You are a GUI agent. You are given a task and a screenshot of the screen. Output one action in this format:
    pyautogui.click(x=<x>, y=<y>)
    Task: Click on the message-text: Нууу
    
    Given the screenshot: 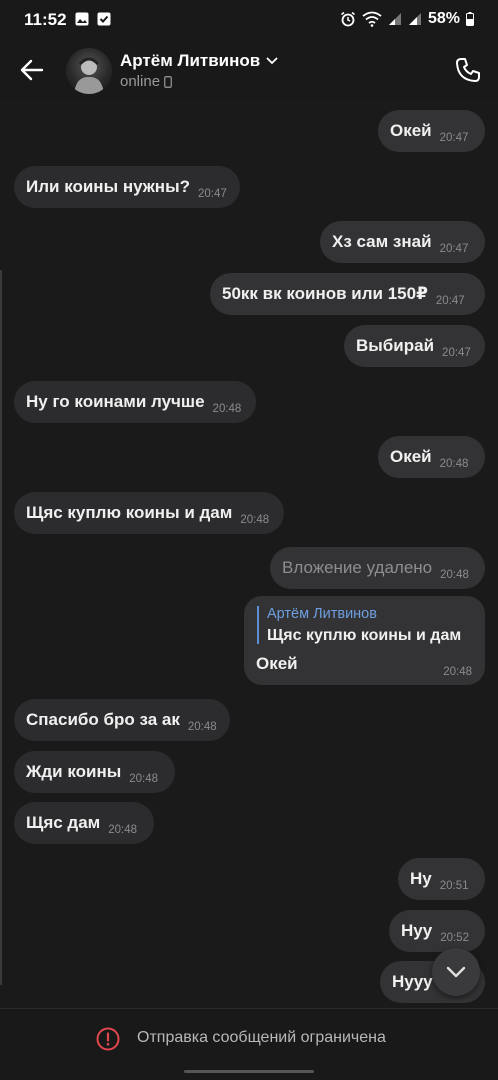 What is the action you would take?
    pyautogui.click(x=412, y=981)
    